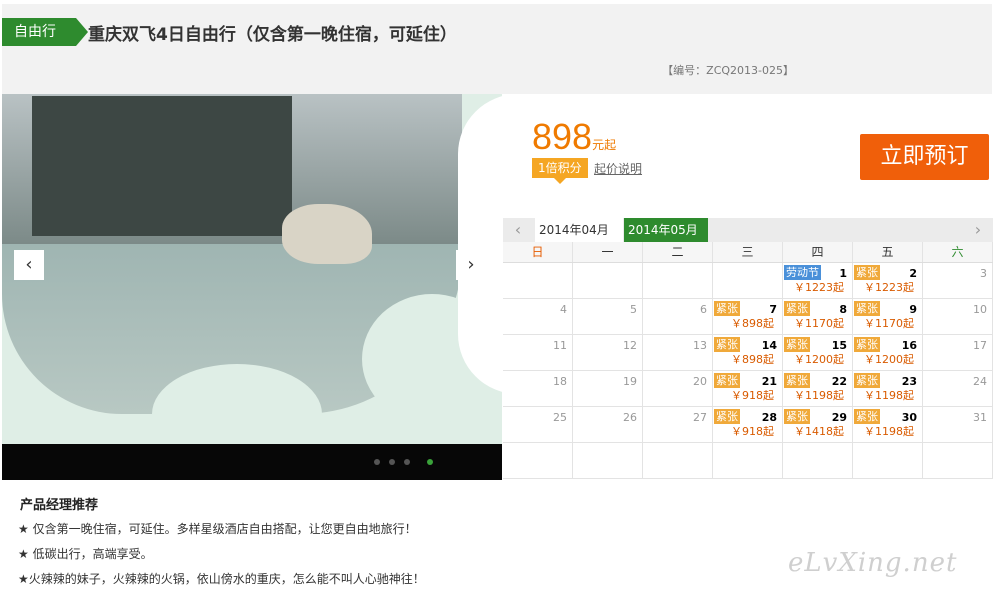  Describe the element at coordinates (889, 323) in the screenshot. I see `calendar-day-price: ￥1170起` at that location.